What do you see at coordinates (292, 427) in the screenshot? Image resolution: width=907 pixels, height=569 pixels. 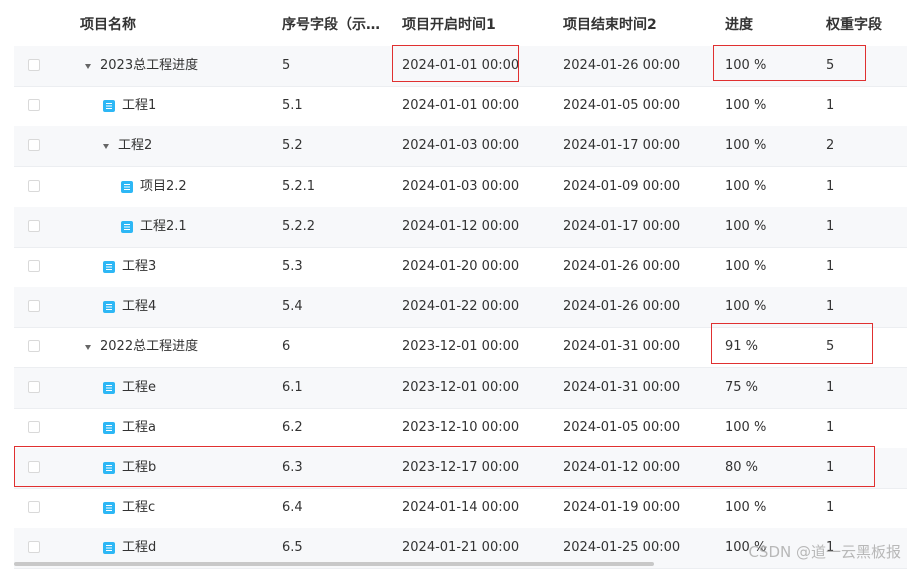 I see `cell-seq: 6.2` at bounding box center [292, 427].